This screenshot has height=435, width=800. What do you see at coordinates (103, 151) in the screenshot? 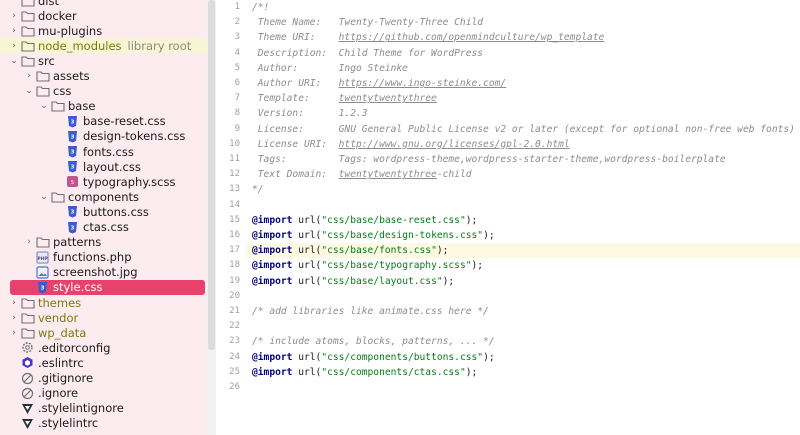
I see `tree-item-fonts-css: 3 fonts.css` at bounding box center [103, 151].